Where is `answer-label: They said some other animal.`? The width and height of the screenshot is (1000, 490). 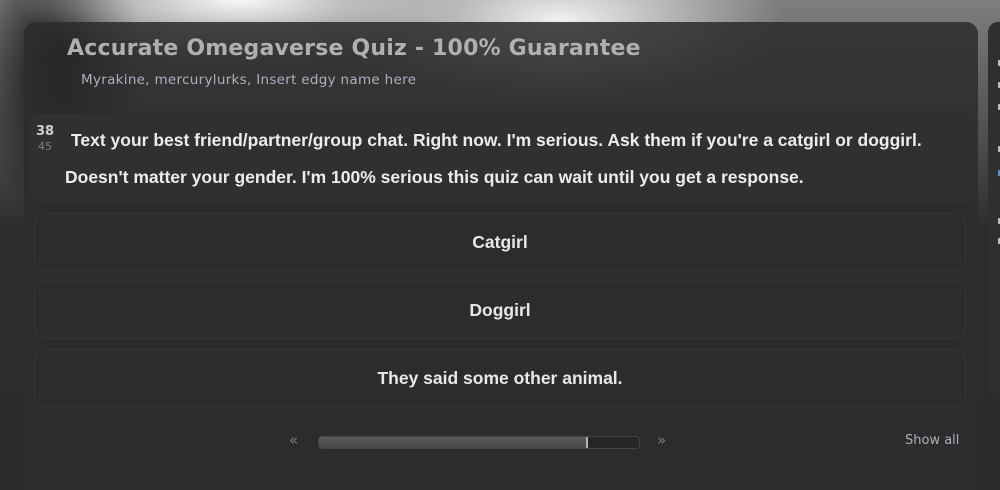 answer-label: They said some other animal. is located at coordinates (500, 377).